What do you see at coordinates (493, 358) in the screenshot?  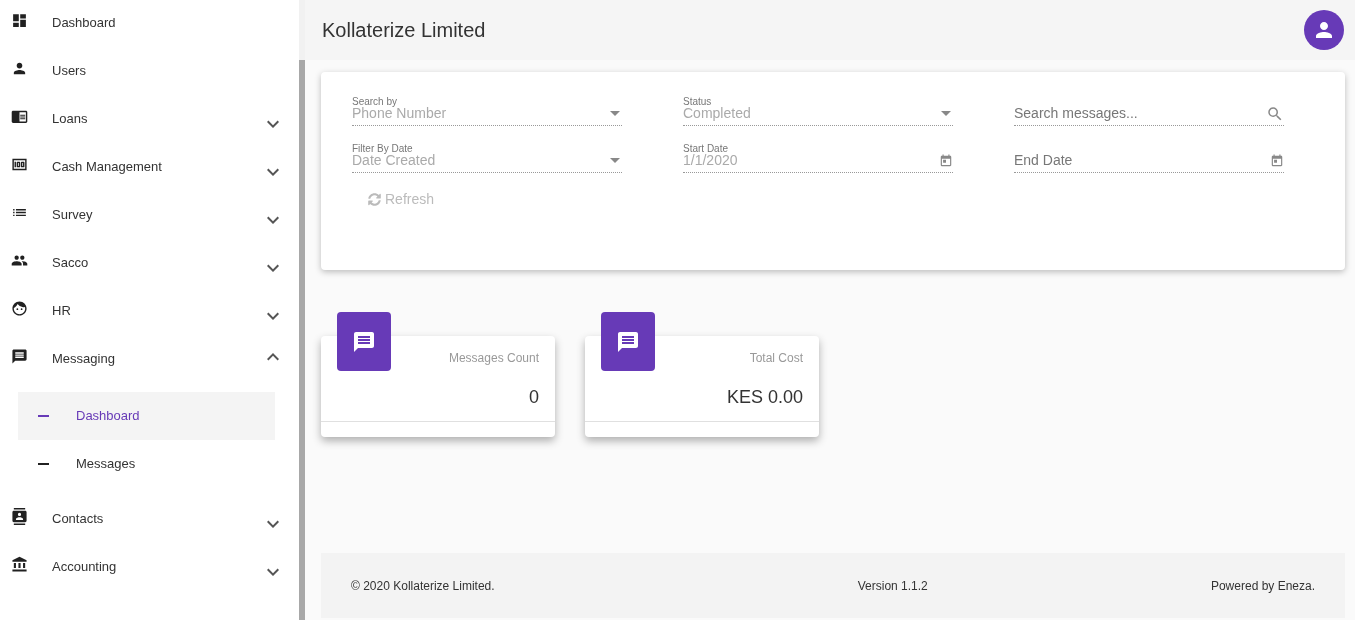 I see `stat-label: Messages Count` at bounding box center [493, 358].